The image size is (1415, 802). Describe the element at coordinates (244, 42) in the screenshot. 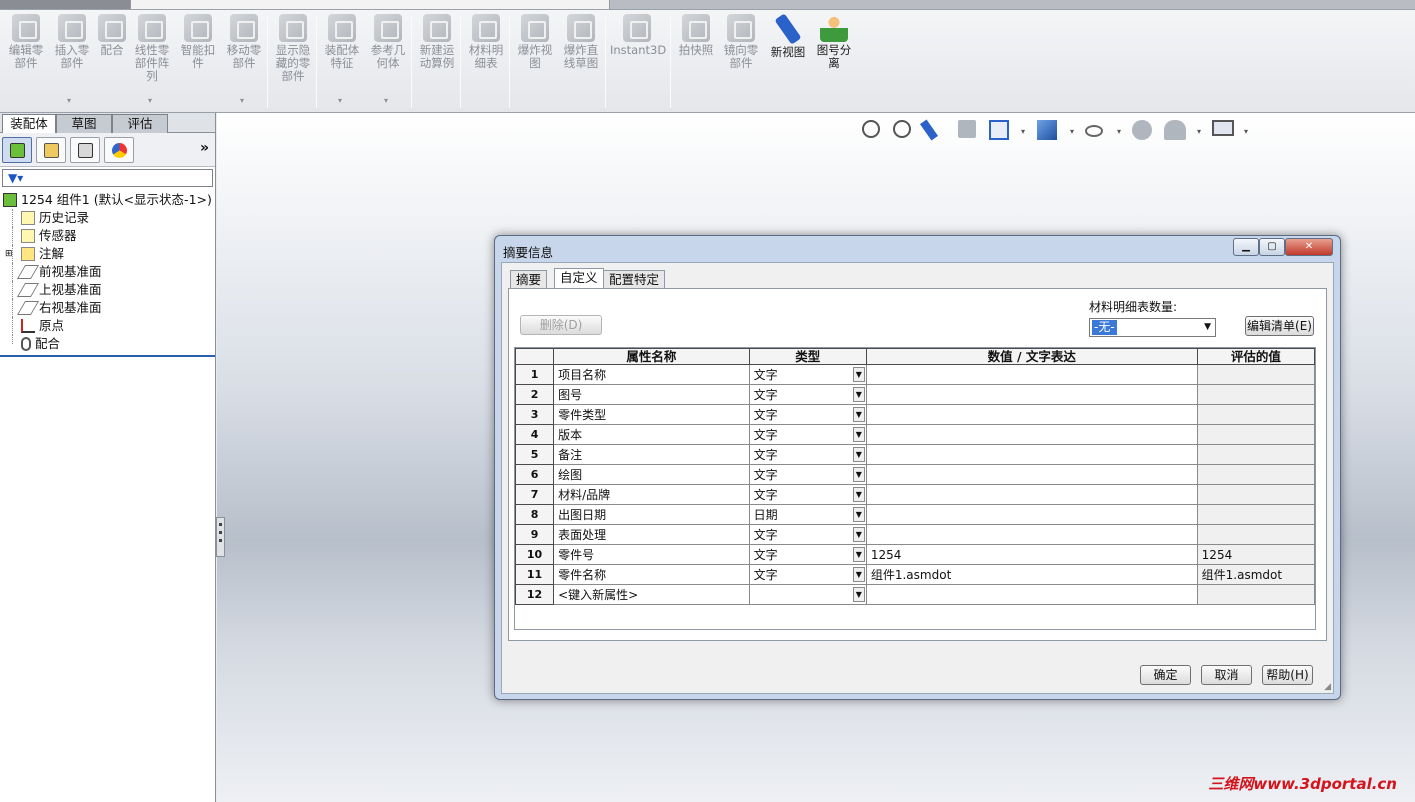

I see `move-component-button: 移动零 部件` at that location.